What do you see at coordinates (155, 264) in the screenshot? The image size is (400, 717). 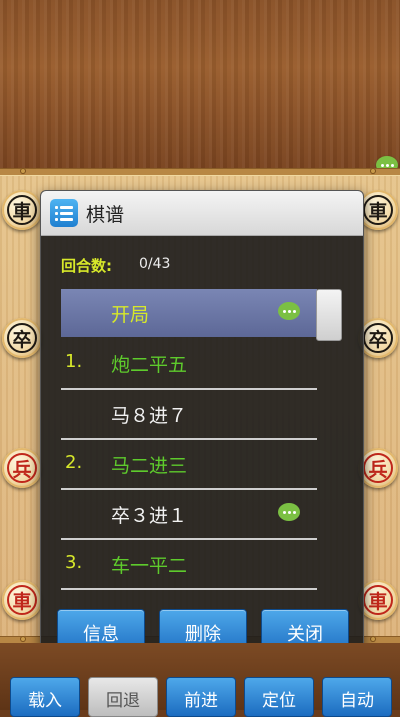 I see `round-count-value: 0/43` at bounding box center [155, 264].